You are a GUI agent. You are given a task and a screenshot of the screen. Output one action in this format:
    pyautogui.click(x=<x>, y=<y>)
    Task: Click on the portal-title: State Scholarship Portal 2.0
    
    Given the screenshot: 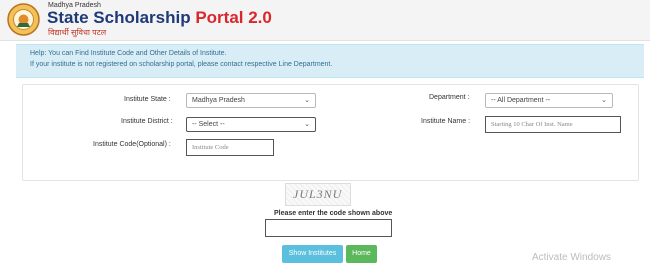 What is the action you would take?
    pyautogui.click(x=159, y=17)
    